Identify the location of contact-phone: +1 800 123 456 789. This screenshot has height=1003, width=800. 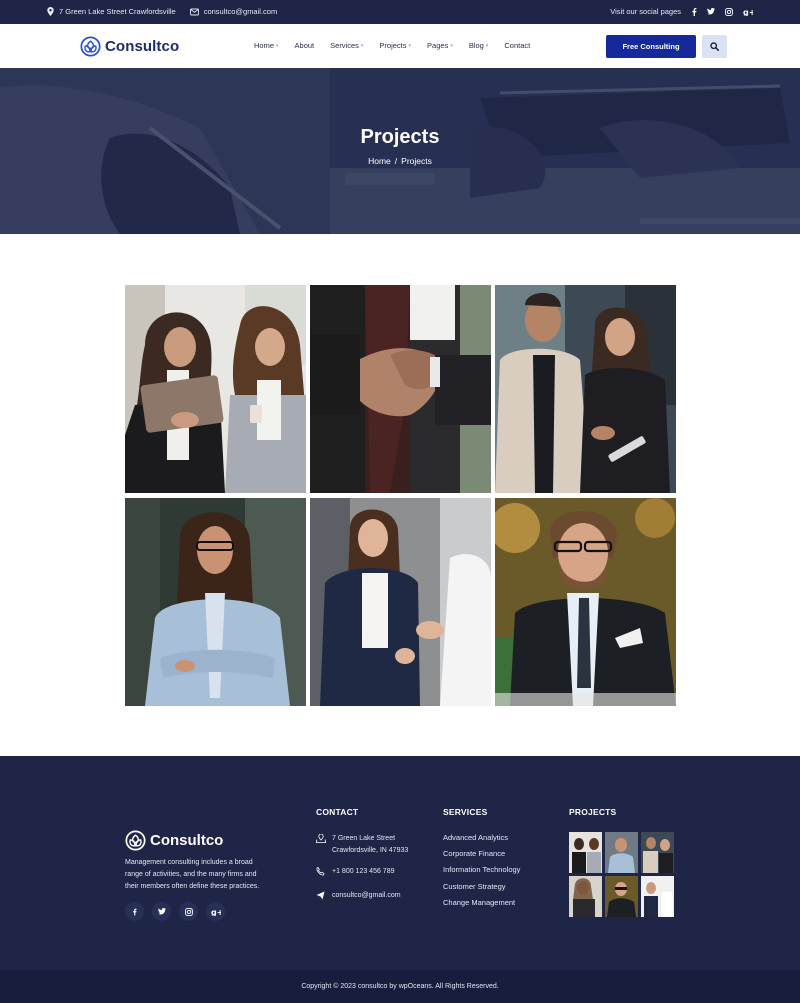
(362, 873).